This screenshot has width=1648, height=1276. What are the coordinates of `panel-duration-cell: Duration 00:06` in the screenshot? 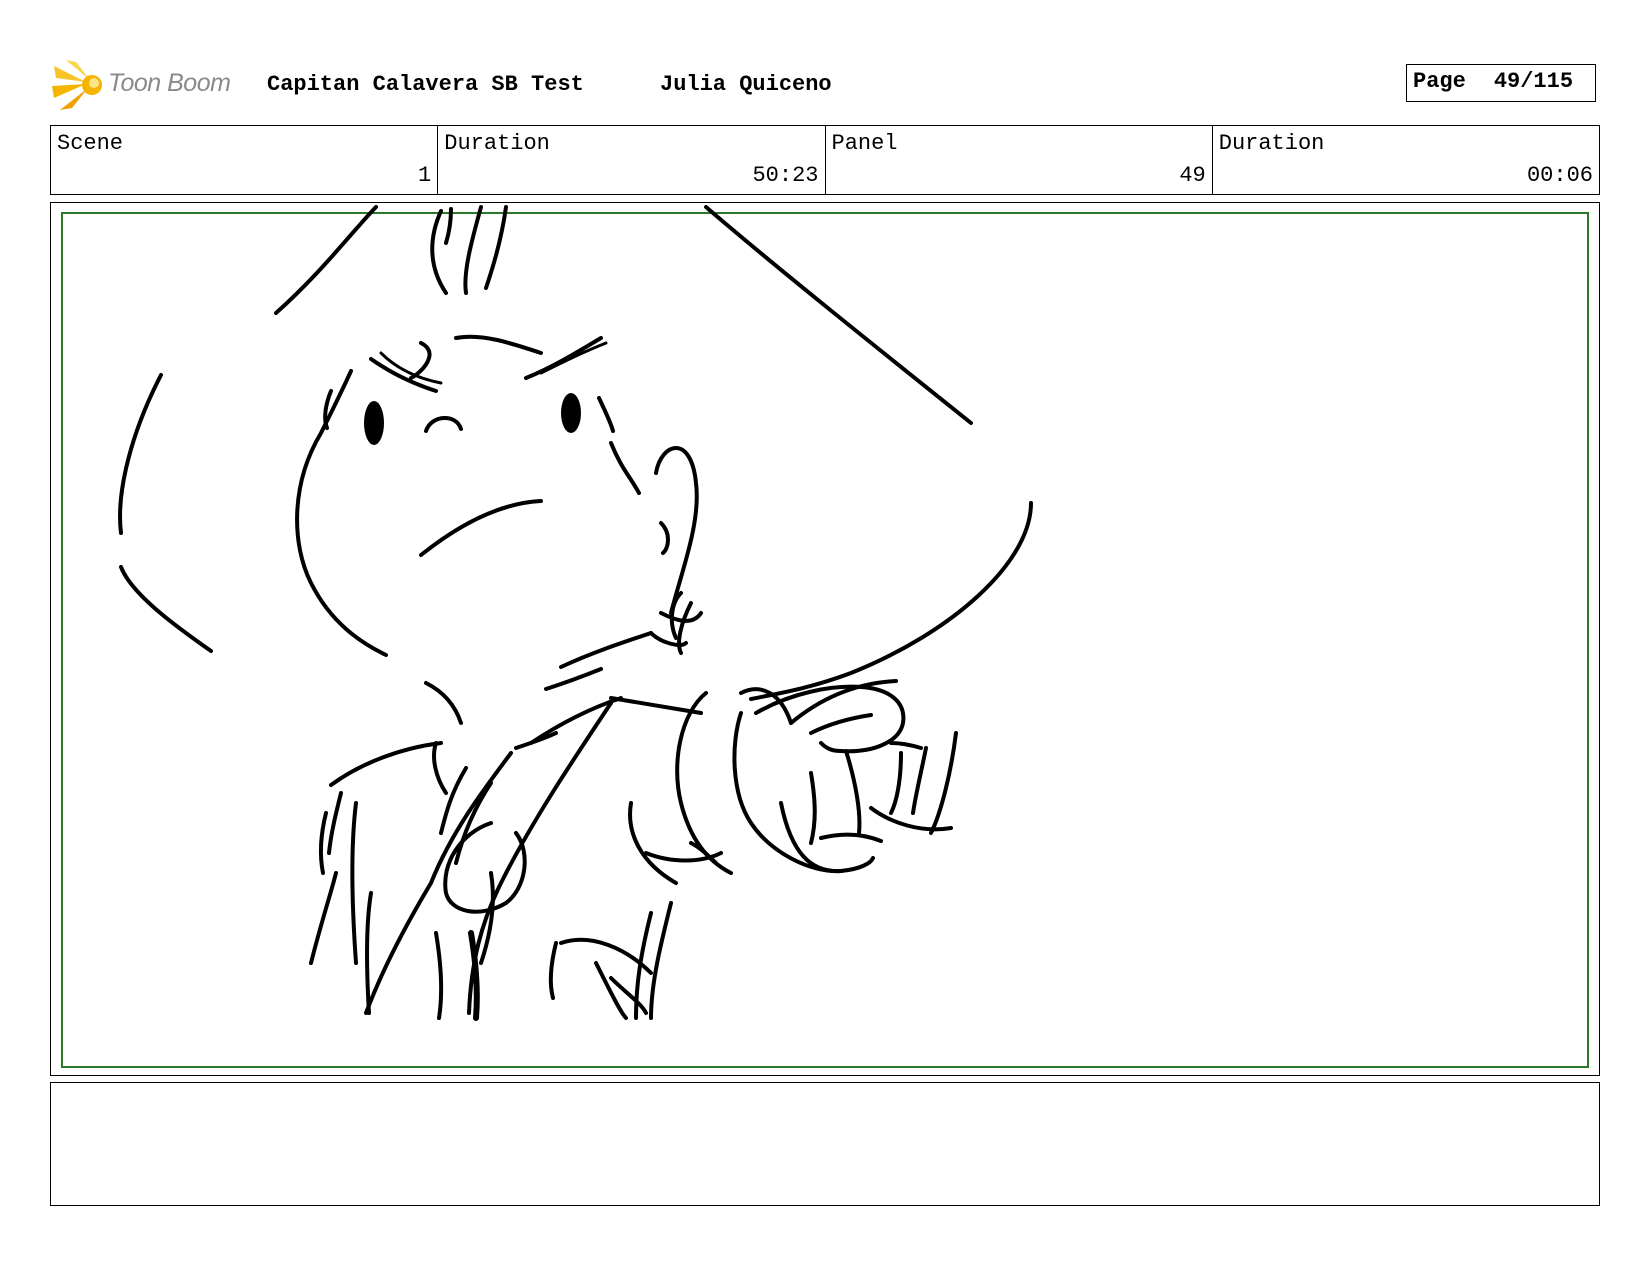 It's located at (1406, 160).